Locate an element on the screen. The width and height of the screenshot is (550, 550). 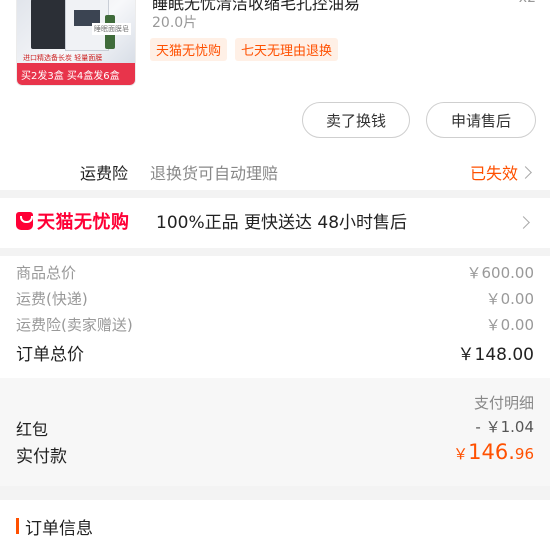
fee-value: ￥600.00 is located at coordinates (500, 273).